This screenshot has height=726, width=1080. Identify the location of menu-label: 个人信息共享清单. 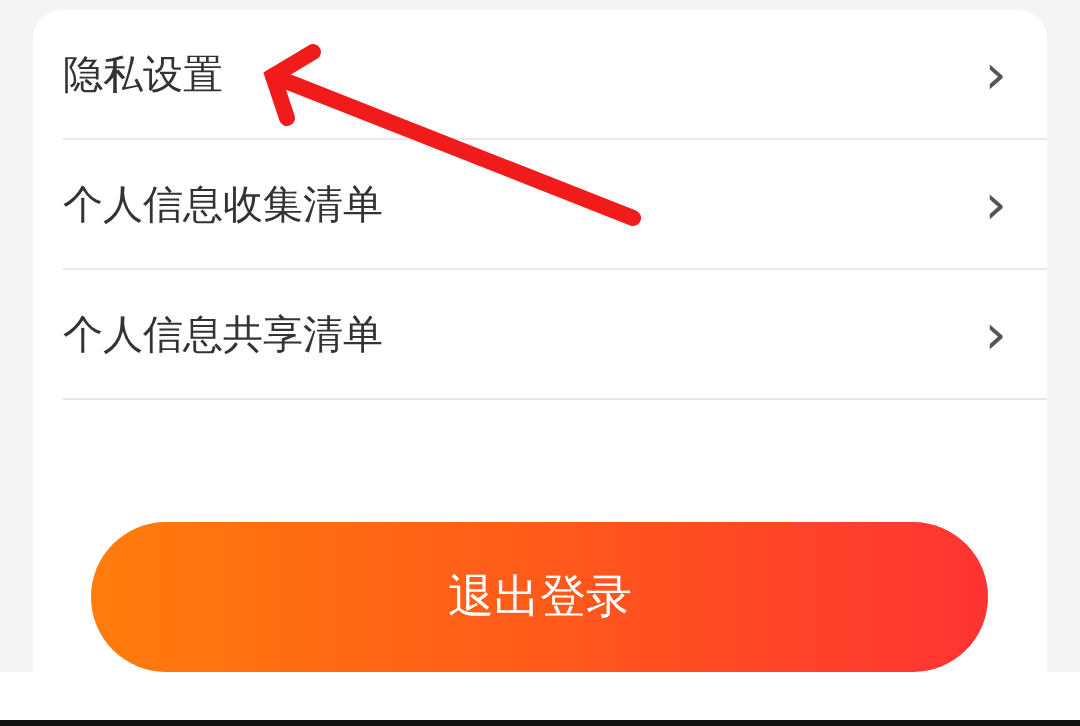
(223, 334).